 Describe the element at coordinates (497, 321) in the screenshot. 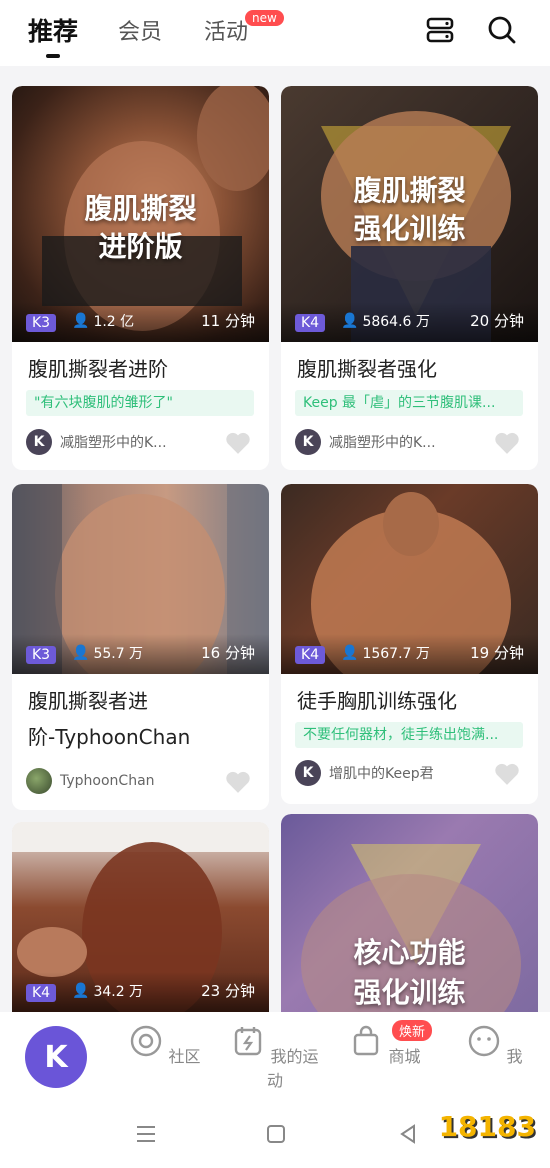

I see `duration: 20 分钟` at that location.